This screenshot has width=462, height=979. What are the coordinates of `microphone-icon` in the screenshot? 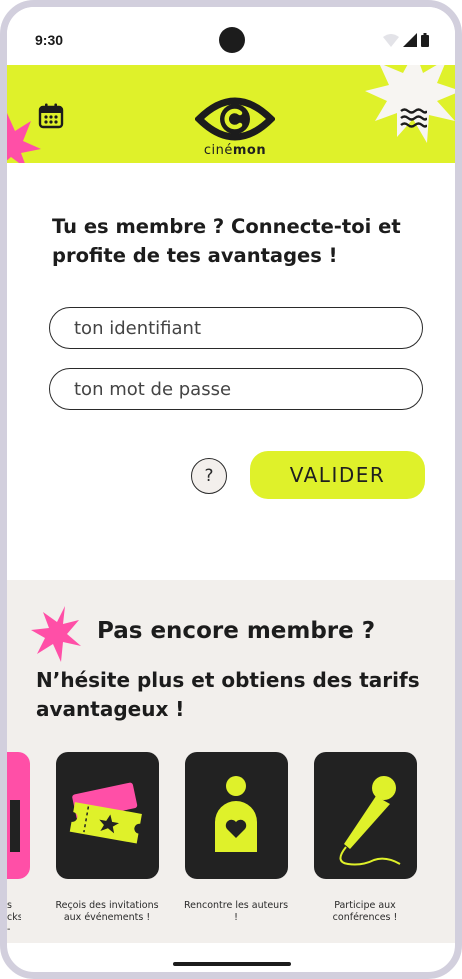 It's located at (370, 821).